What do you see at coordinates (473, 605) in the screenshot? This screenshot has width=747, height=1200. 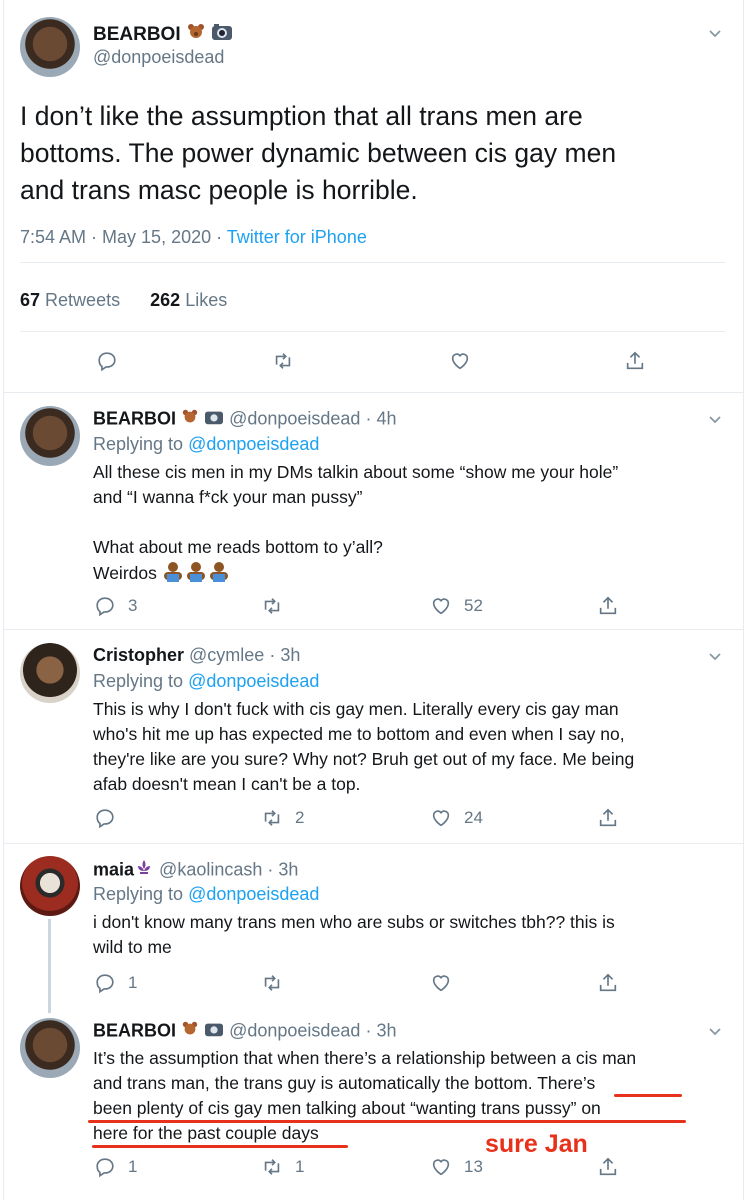 I see `like-count: 52` at bounding box center [473, 605].